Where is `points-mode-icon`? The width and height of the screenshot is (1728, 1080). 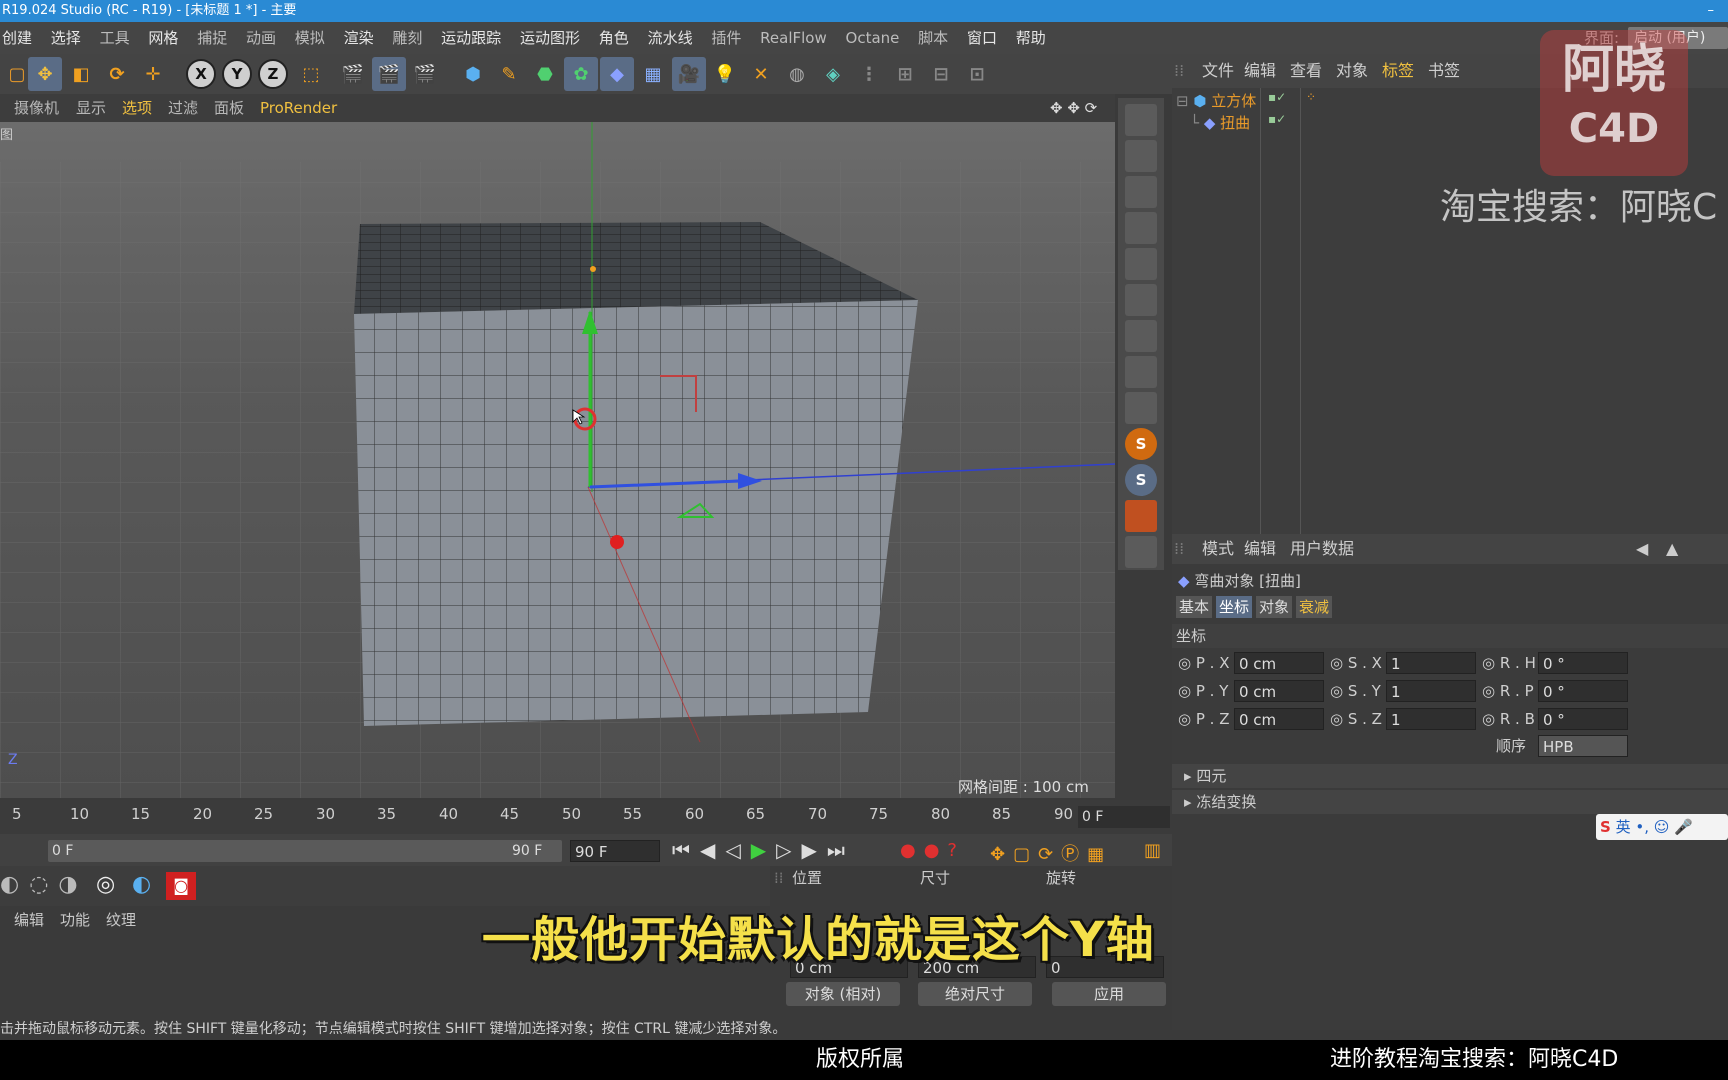
points-mode-icon is located at coordinates (1141, 228).